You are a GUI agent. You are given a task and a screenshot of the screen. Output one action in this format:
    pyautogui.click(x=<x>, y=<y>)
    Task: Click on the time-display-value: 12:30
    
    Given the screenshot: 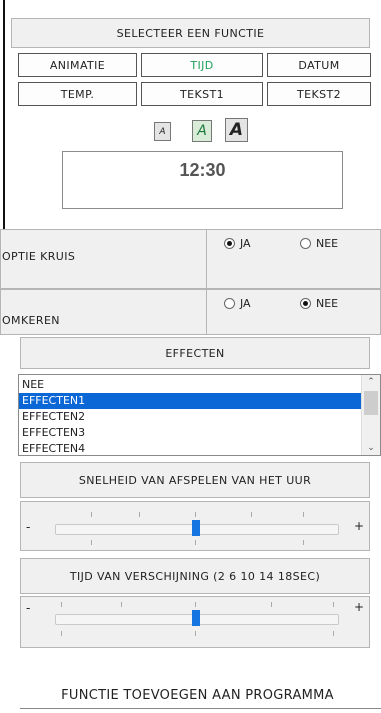 What is the action you would take?
    pyautogui.click(x=202, y=170)
    